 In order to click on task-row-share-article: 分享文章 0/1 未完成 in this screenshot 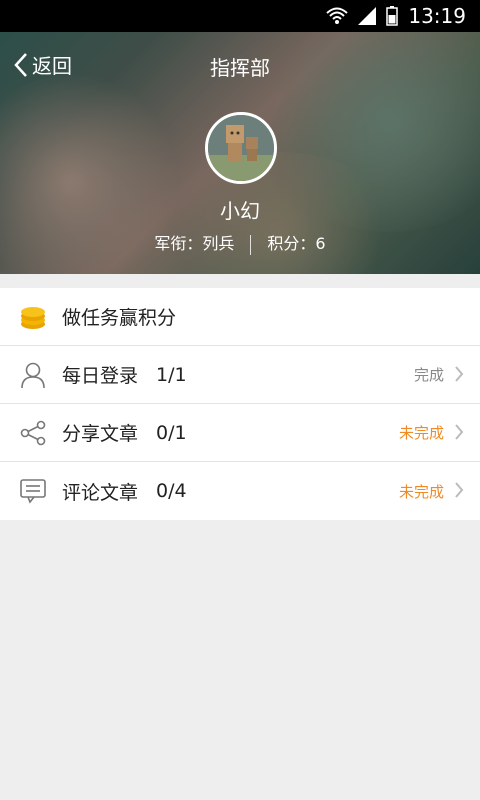, I will do `click(240, 433)`.